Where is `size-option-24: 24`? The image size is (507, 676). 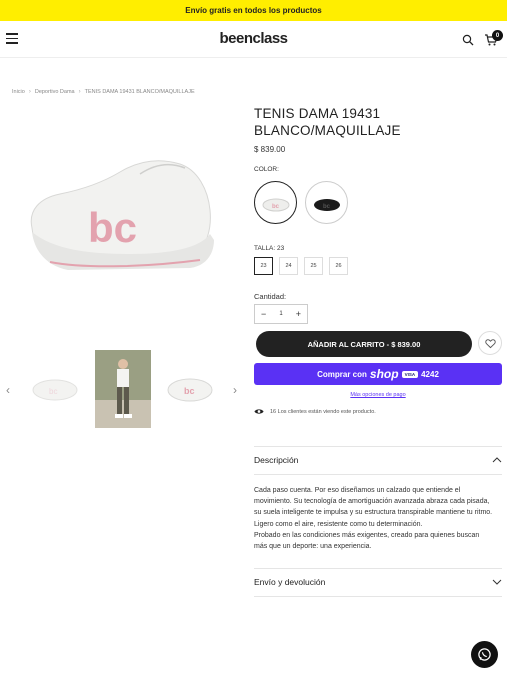 size-option-24: 24 is located at coordinates (288, 266).